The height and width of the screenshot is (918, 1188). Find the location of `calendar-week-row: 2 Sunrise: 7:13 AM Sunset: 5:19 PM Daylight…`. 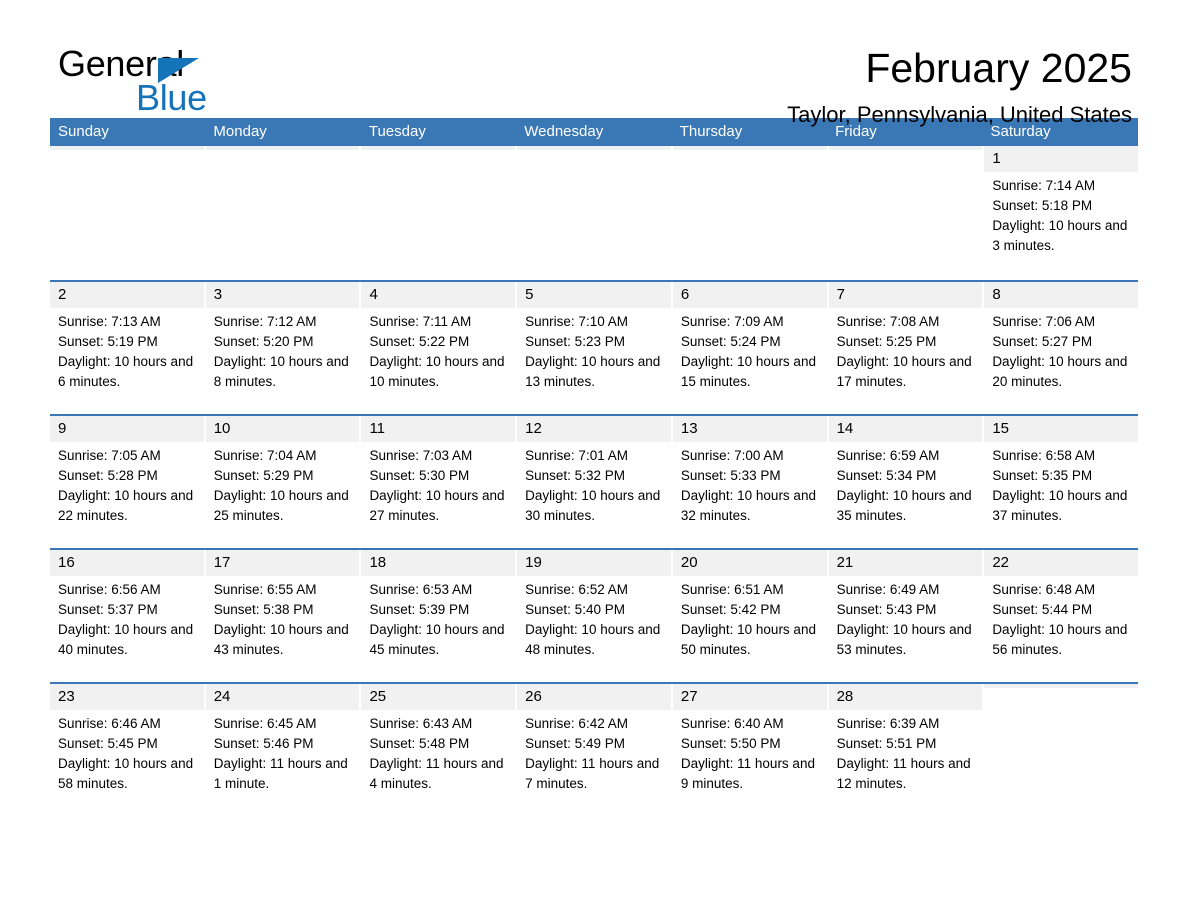

calendar-week-row: 2 Sunrise: 7:13 AM Sunset: 5:19 PM Daylight… is located at coordinates (594, 347).